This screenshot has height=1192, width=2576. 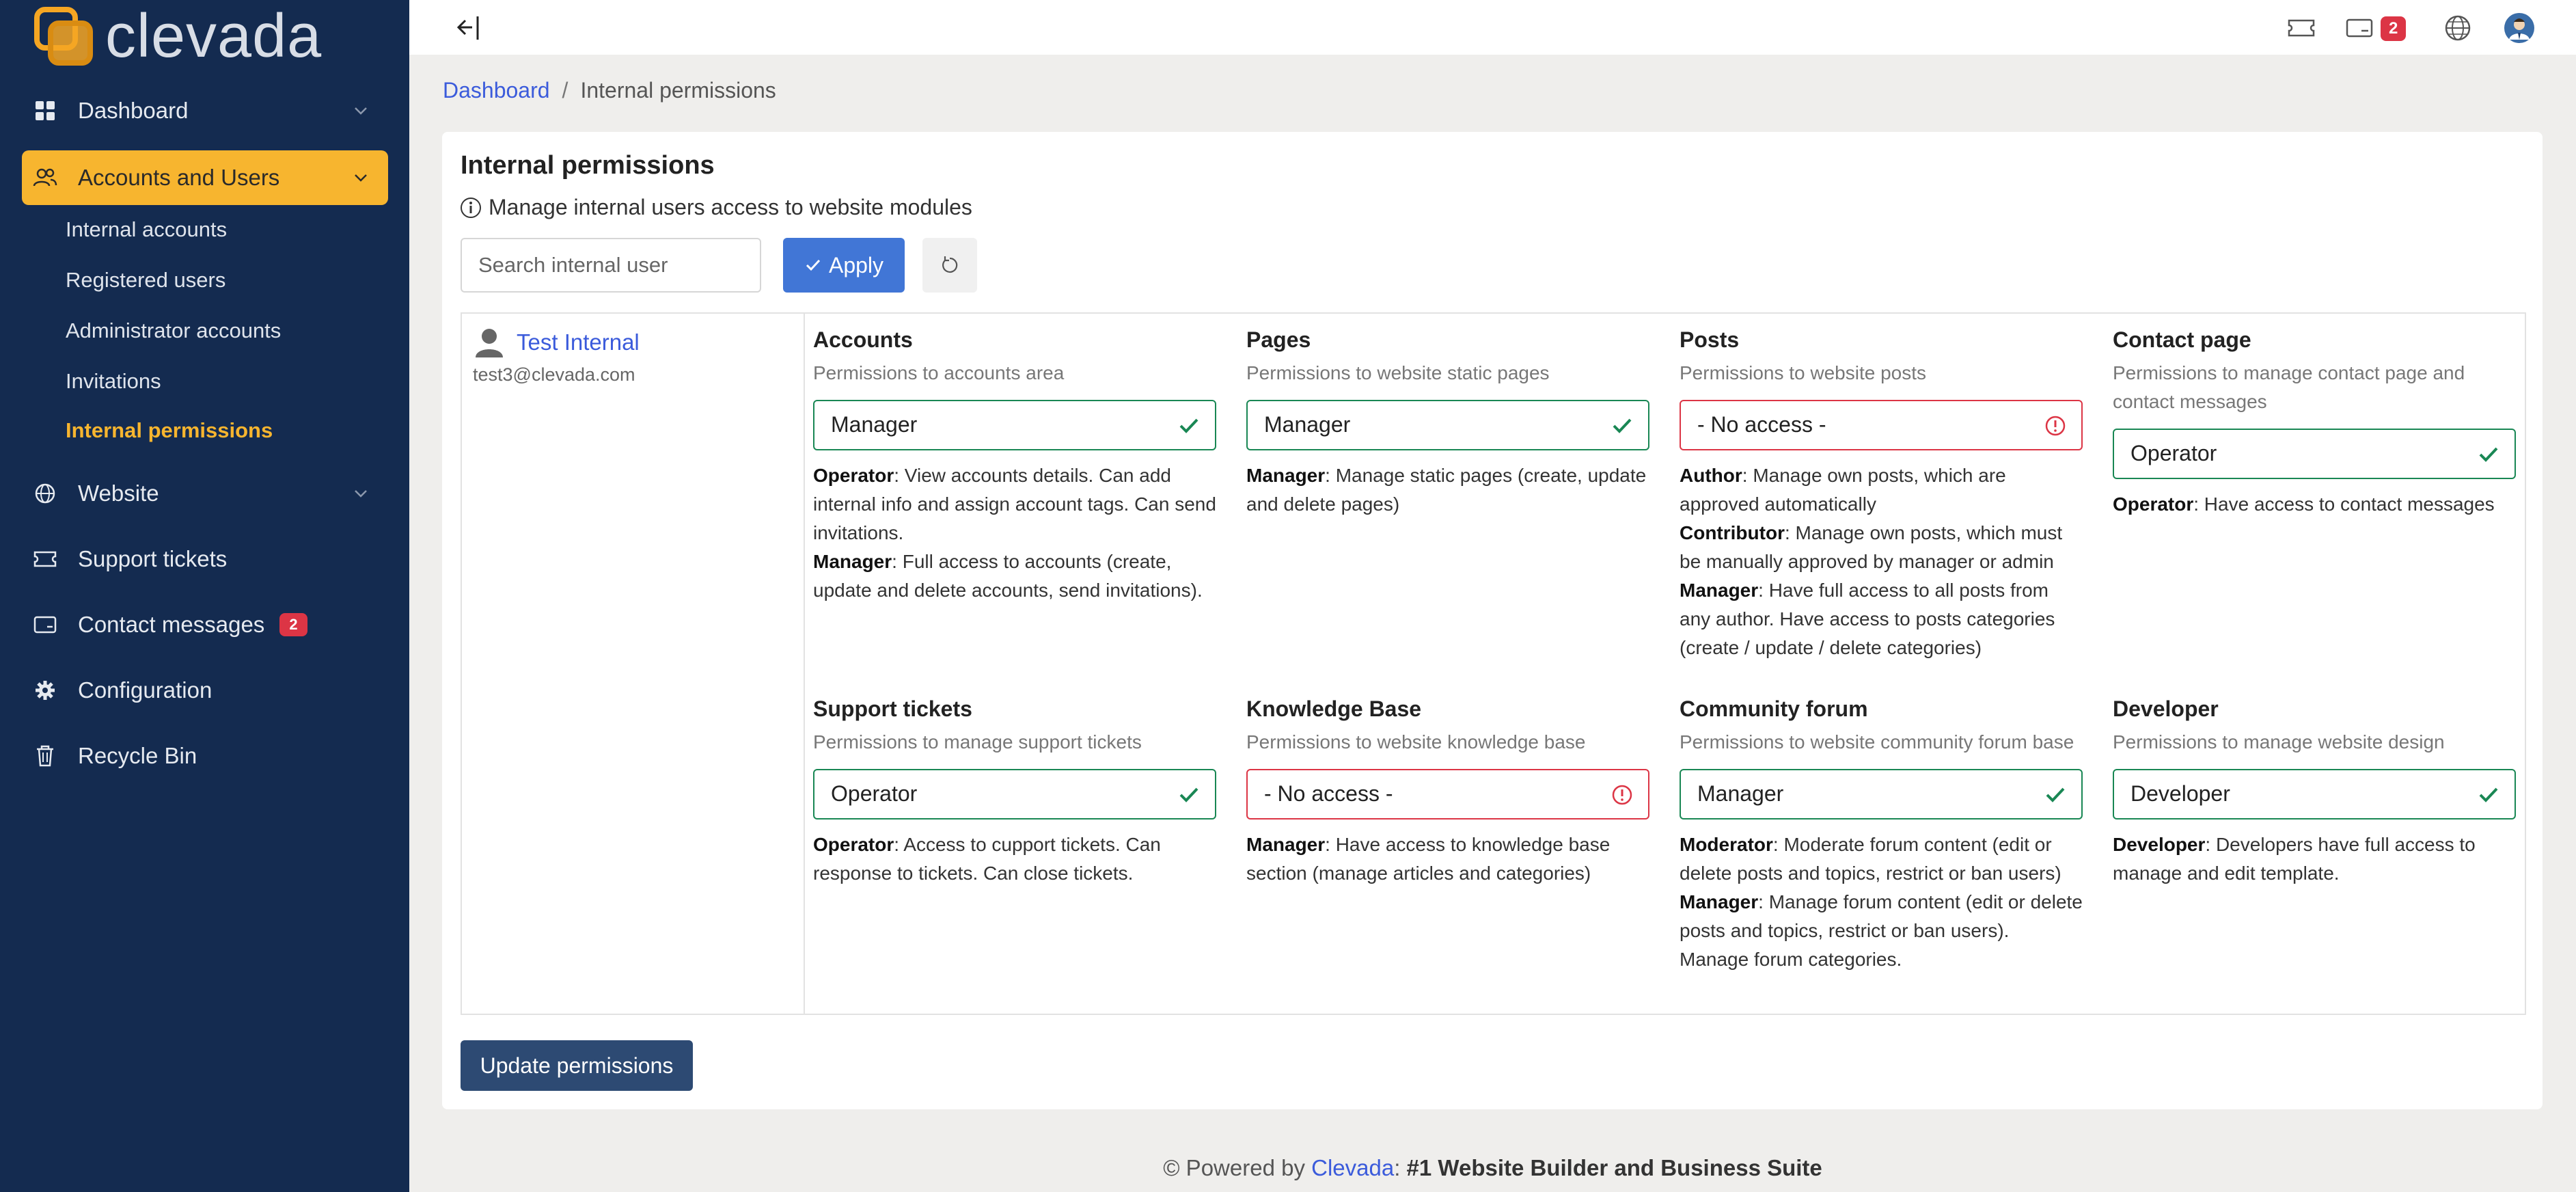 I want to click on module-description: Permissions to website static pages, so click(x=1398, y=372).